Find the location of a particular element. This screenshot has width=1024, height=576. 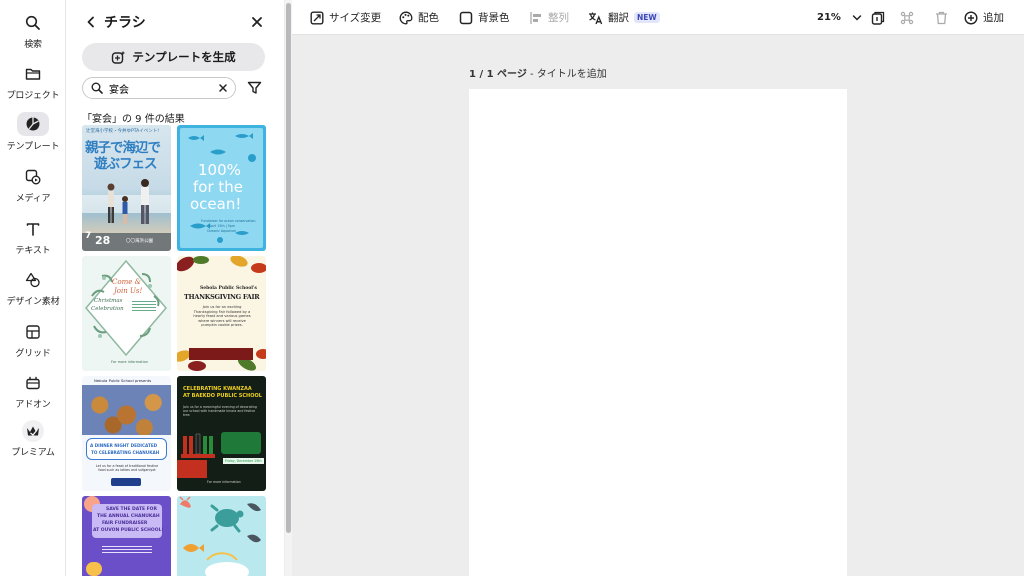

rail-item-addons: アドオン is located at coordinates (33, 396).